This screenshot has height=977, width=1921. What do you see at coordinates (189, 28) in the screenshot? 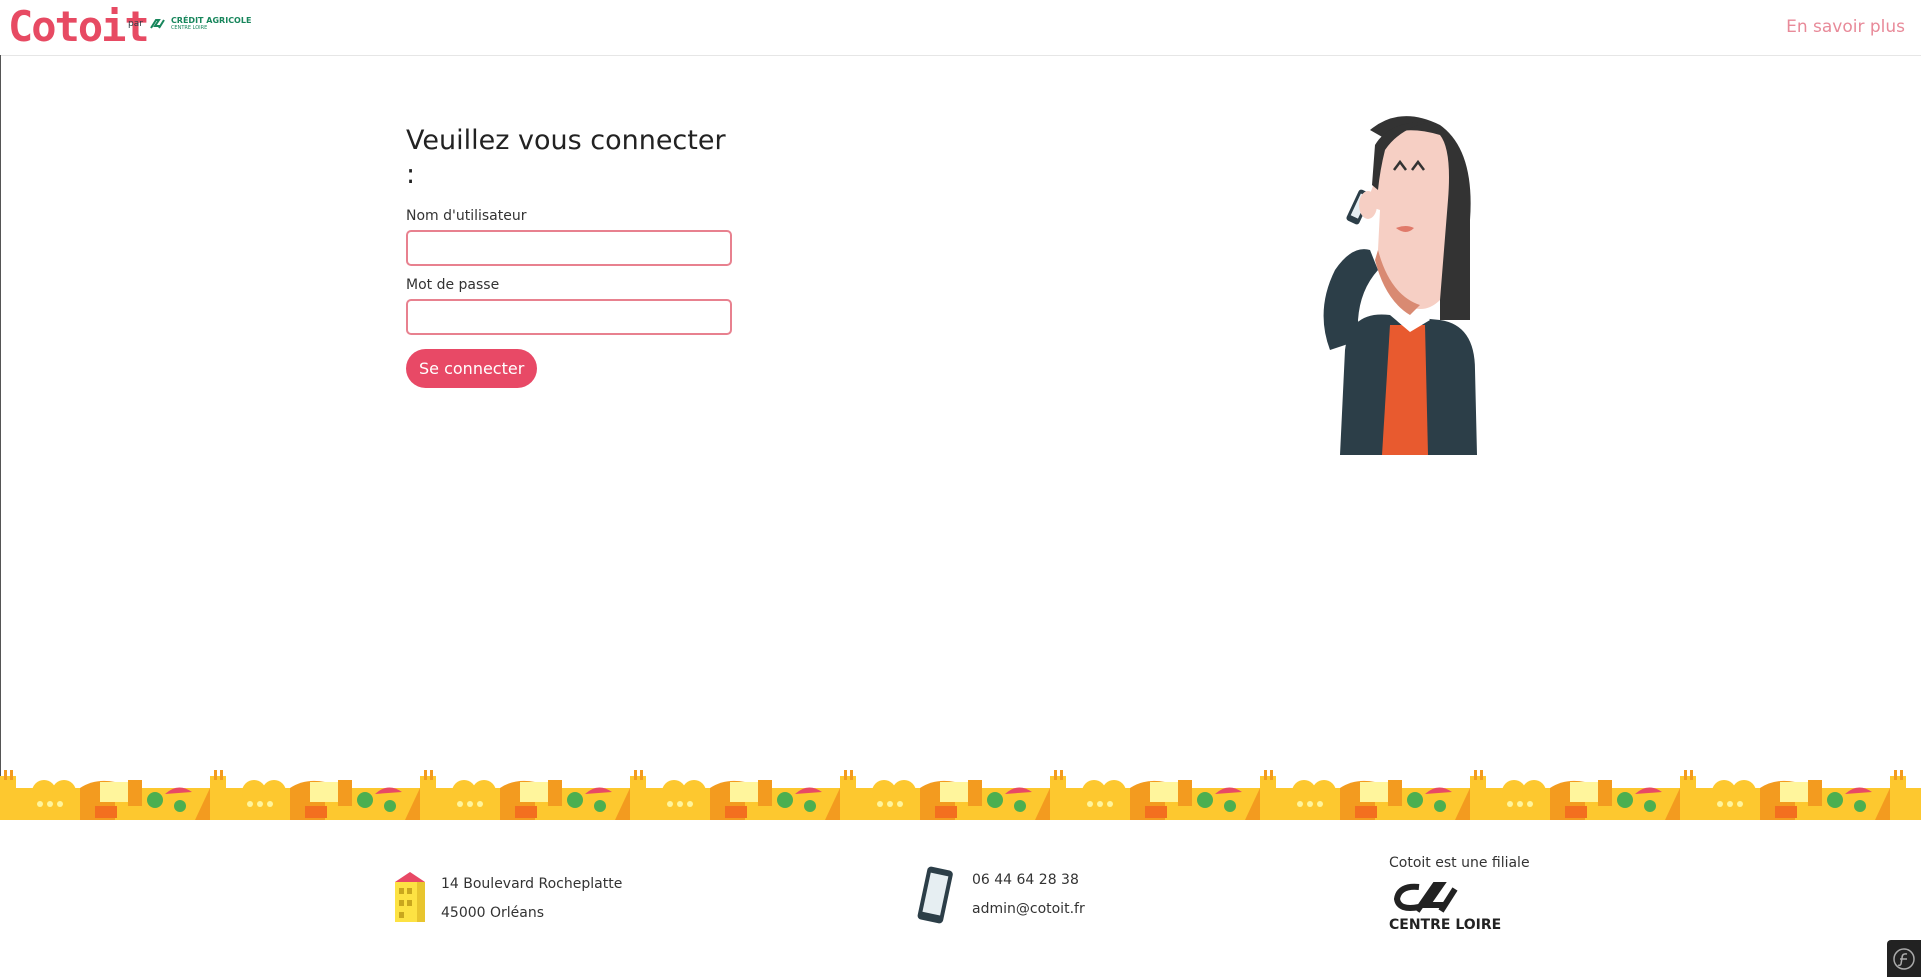
I see `partner-sub: CENTRE LOIRE` at bounding box center [189, 28].